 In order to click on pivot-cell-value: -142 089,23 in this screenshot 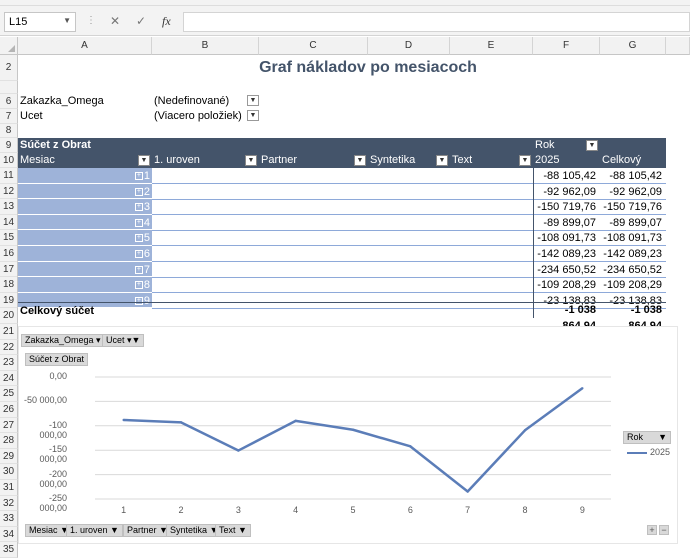, I will do `click(566, 254)`.